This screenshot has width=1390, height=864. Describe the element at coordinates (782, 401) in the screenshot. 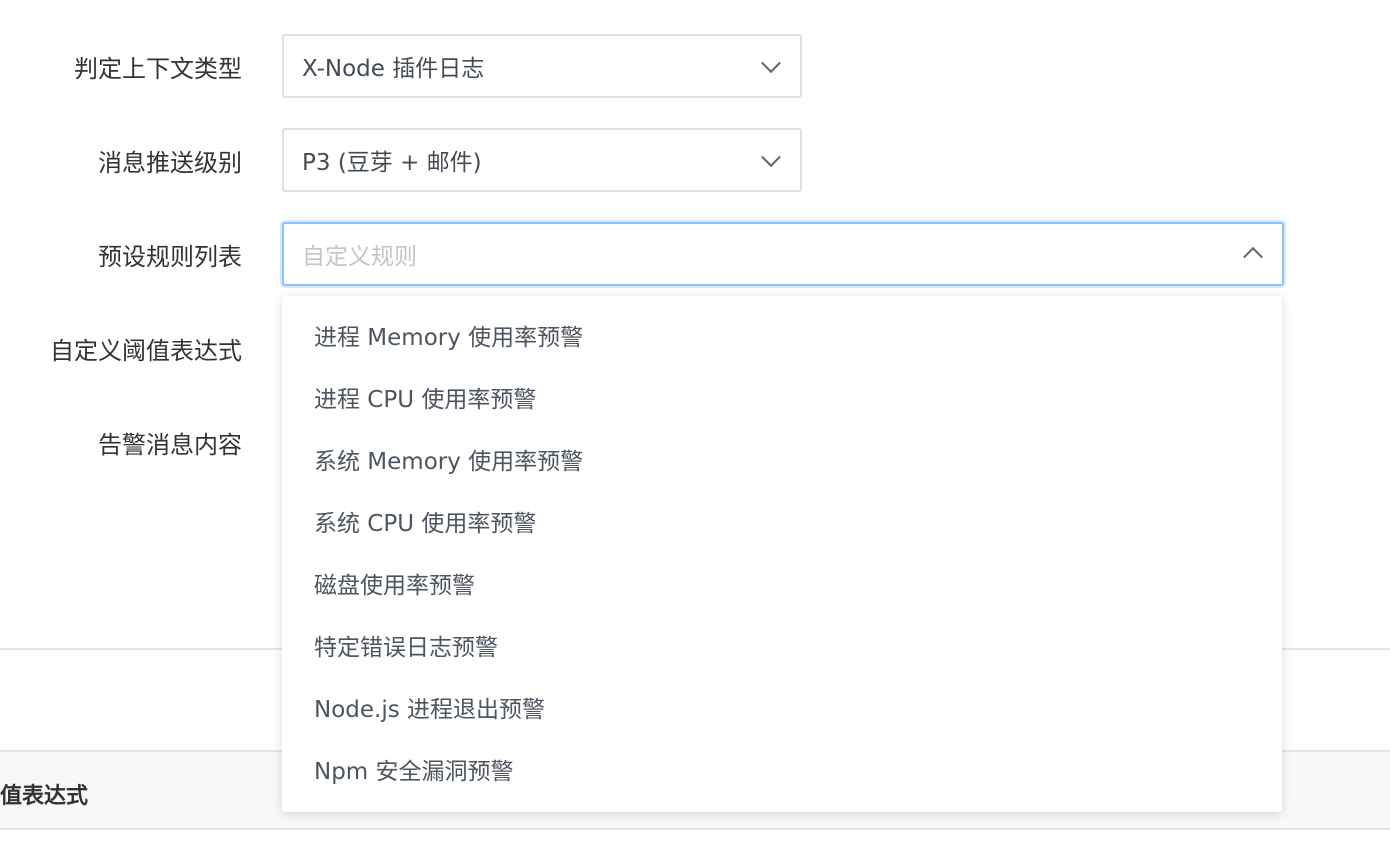

I see `dropdown-option: 进程 CPU 使用率预警` at that location.